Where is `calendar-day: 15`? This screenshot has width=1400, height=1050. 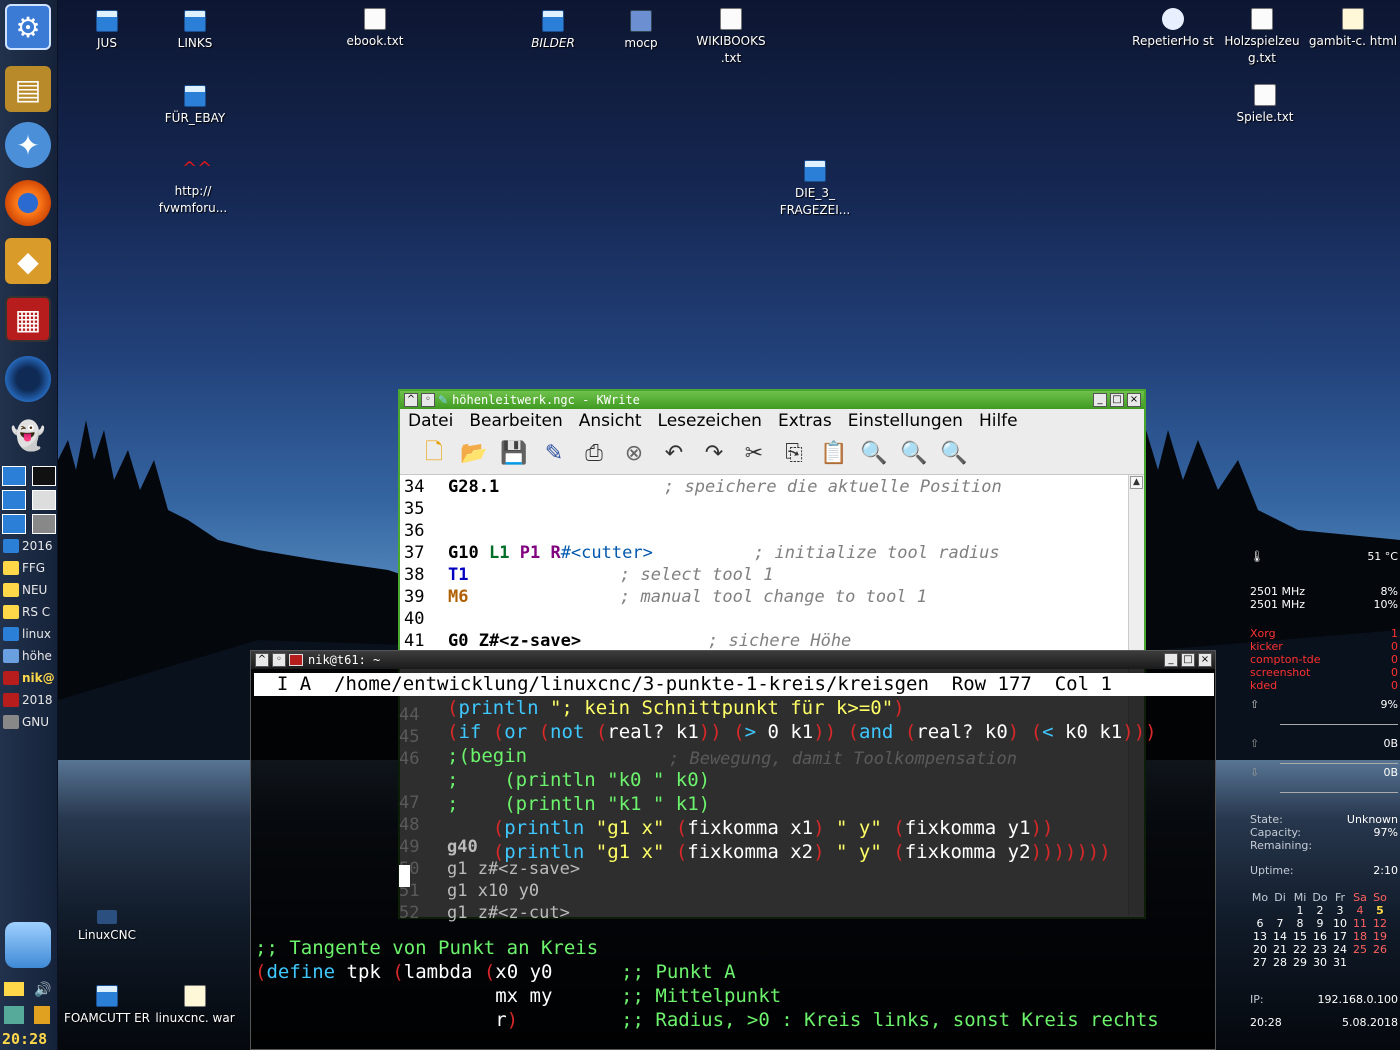 calendar-day: 15 is located at coordinates (1300, 936).